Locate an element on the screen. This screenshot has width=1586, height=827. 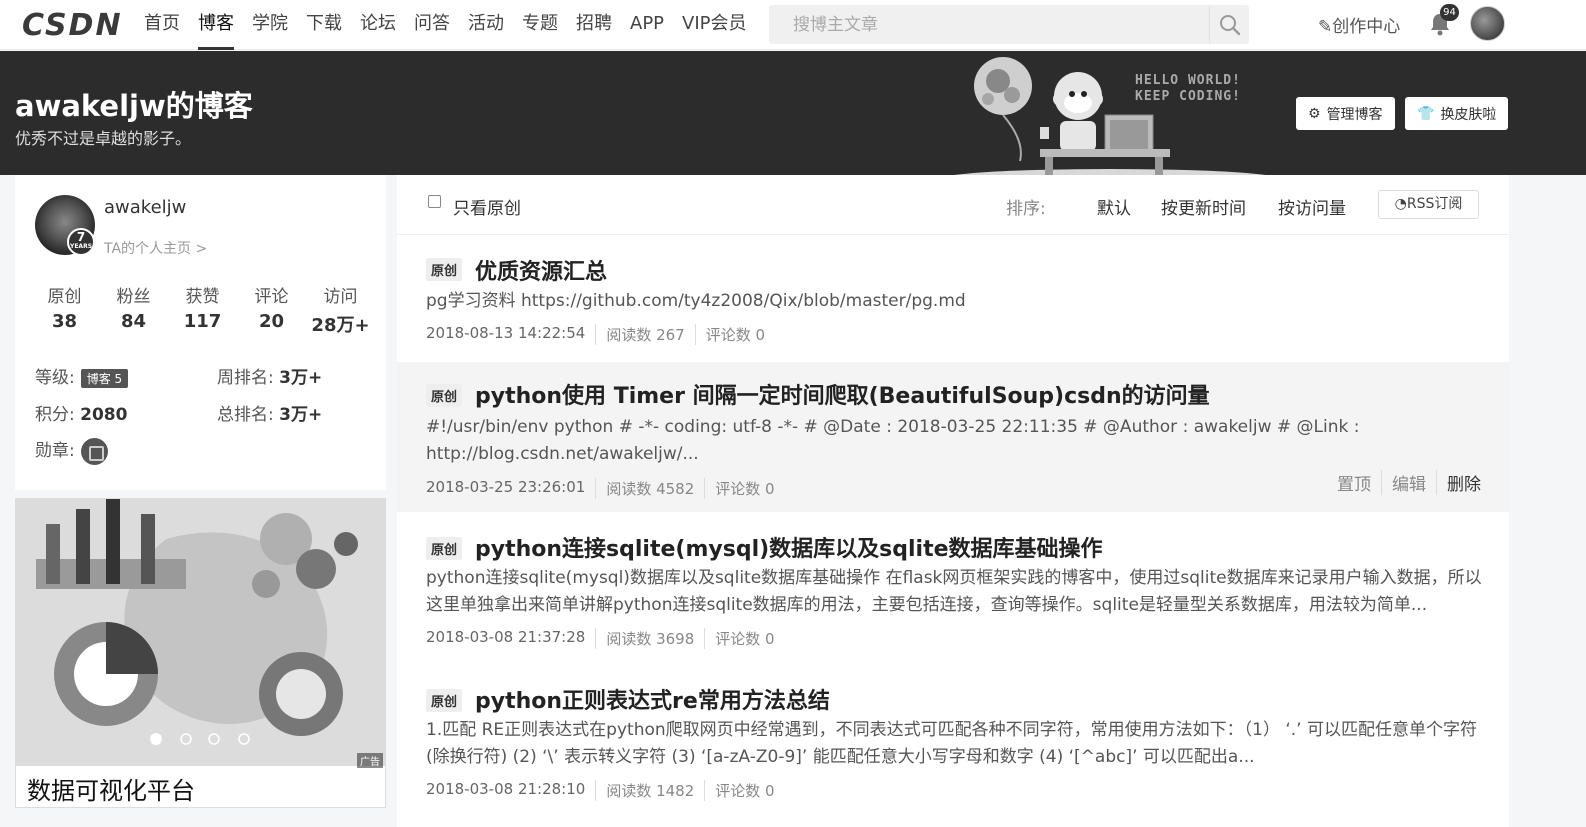
blog-title: awakeljw的博客 is located at coordinates (134, 106).